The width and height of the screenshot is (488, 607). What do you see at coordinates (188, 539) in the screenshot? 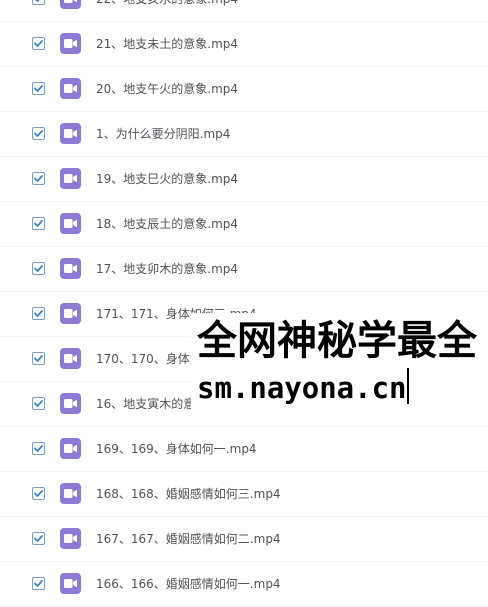
I see `file-name: 167、167、婚姻感情如何二.mp4` at bounding box center [188, 539].